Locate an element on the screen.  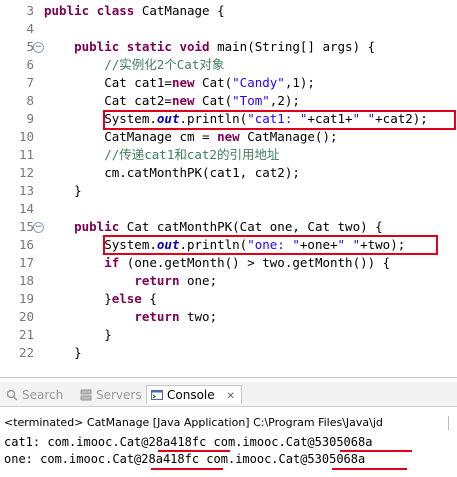
code-line: 21 } is located at coordinates (228, 335).